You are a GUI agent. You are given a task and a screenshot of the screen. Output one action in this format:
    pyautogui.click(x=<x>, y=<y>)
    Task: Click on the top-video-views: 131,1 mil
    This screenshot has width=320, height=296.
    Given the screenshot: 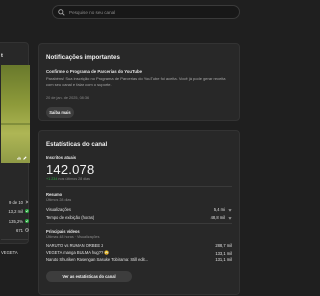 What is the action you would take?
    pyautogui.click(x=223, y=259)
    